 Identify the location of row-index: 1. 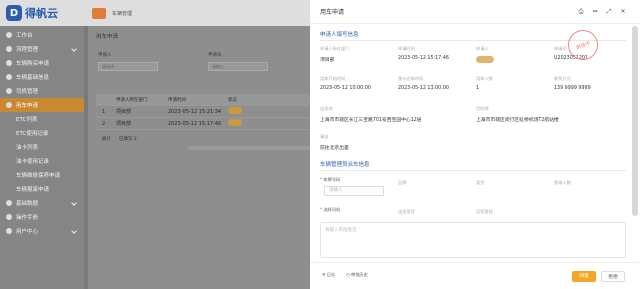
(104, 111).